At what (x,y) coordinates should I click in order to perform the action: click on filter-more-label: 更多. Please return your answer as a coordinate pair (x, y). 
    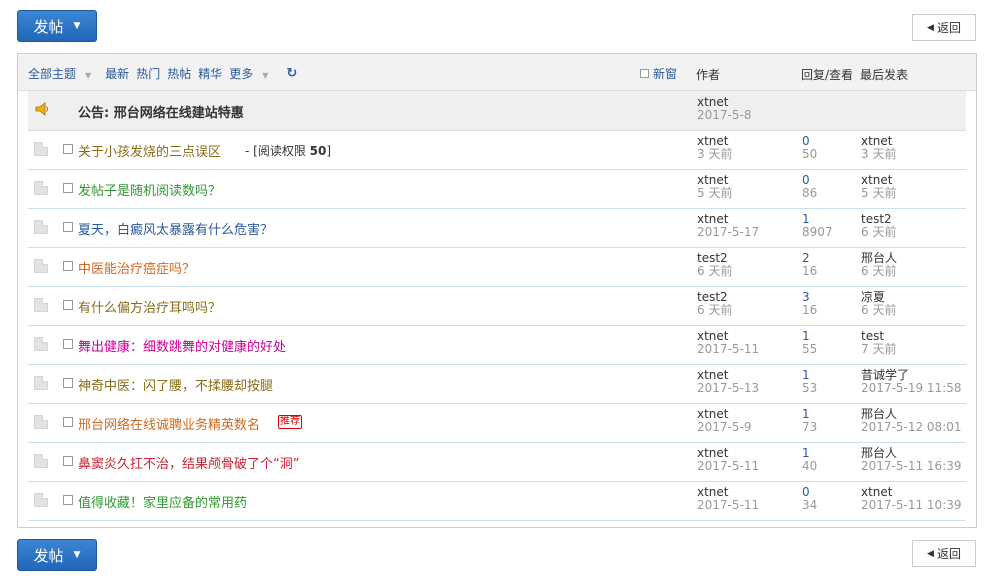
    Looking at the image, I should click on (241, 74).